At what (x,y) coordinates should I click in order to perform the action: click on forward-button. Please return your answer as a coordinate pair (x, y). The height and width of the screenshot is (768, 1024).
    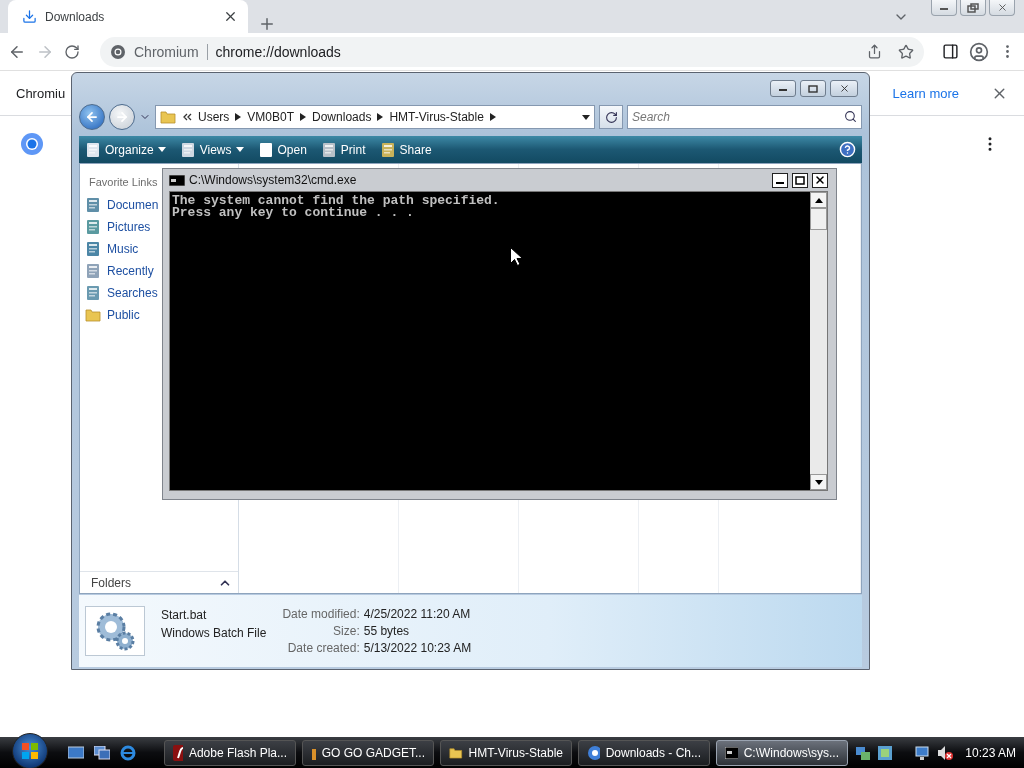
    Looking at the image, I should click on (122, 117).